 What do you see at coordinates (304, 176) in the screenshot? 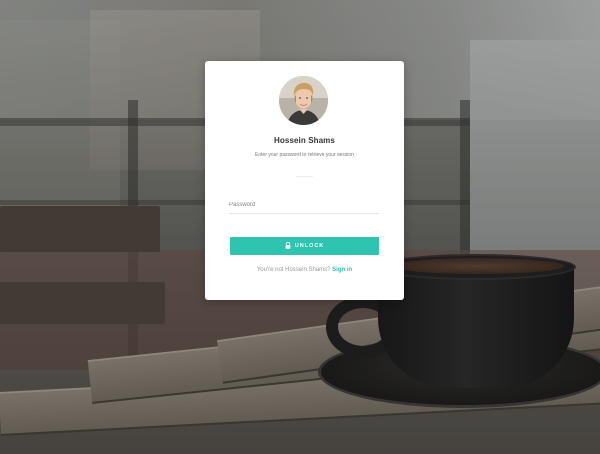
I see `divider` at bounding box center [304, 176].